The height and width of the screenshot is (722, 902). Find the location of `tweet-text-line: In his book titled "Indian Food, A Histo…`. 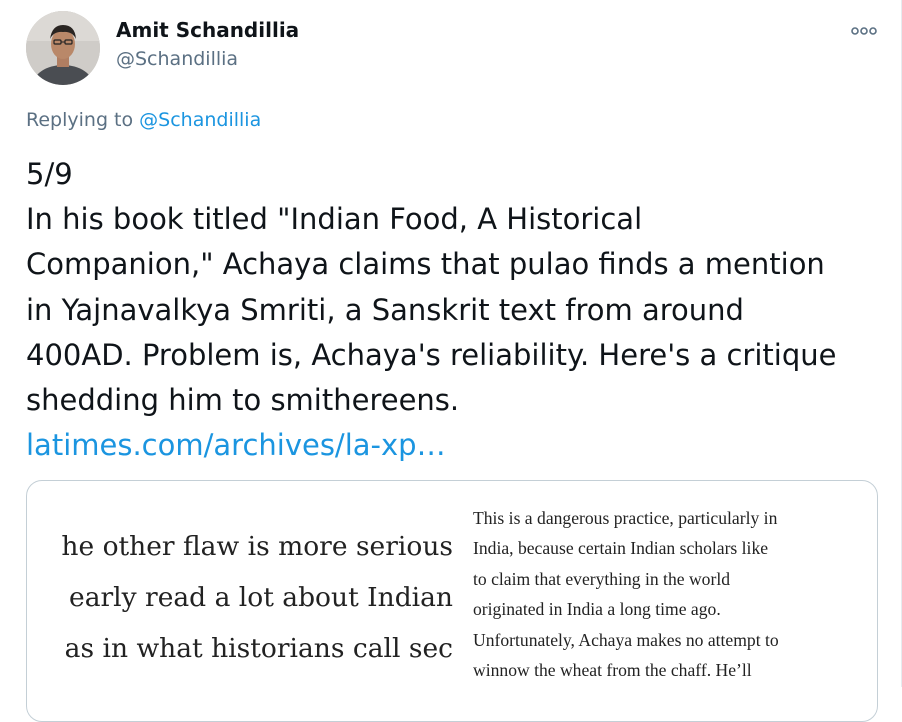

tweet-text-line: In his book titled "Indian Food, A Histo… is located at coordinates (334, 219).